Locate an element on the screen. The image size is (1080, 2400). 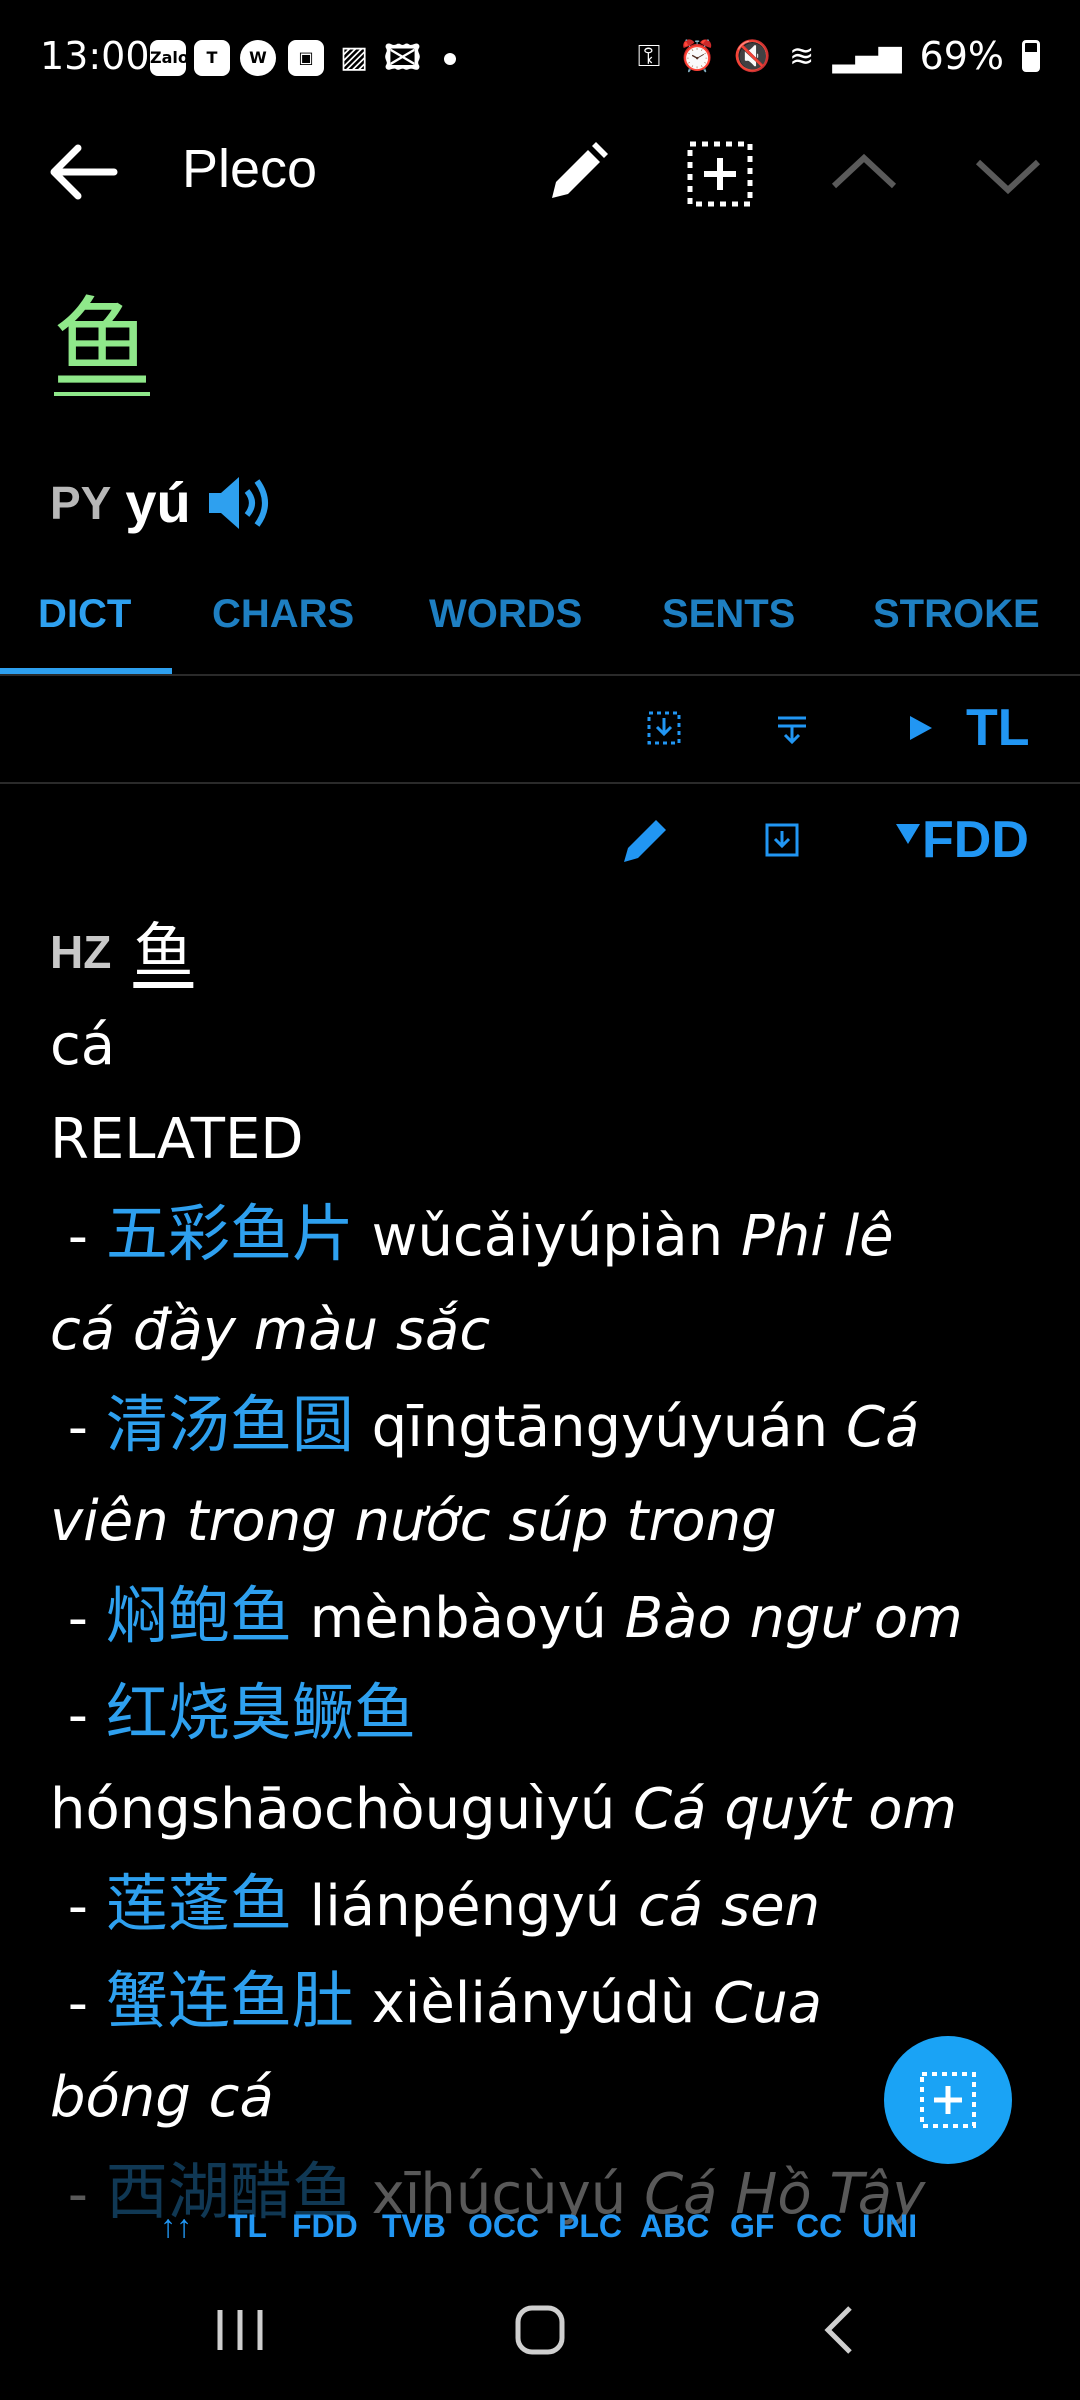
battery-icon is located at coordinates (1031, 56).